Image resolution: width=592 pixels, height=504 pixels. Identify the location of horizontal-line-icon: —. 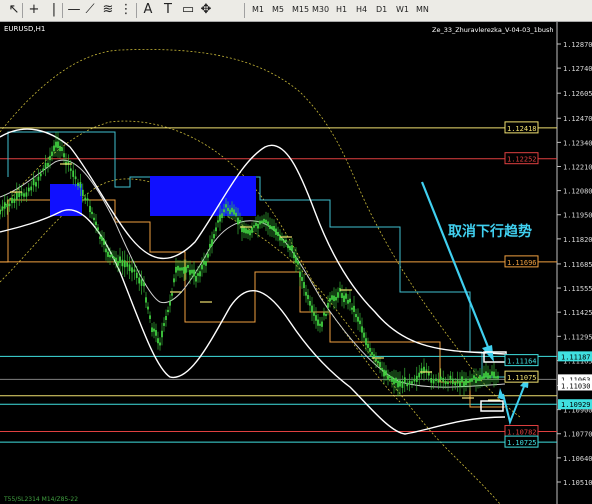
(74, 10).